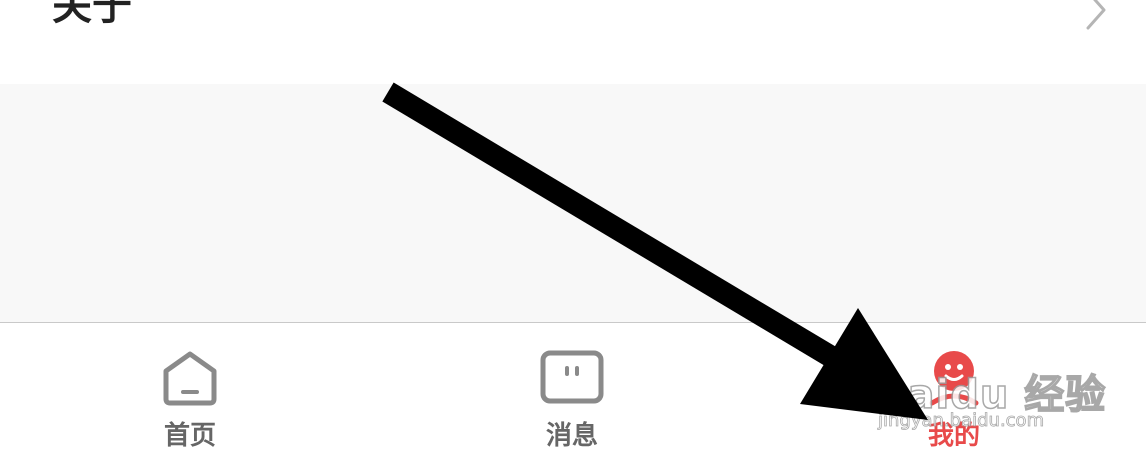 This screenshot has height=459, width=1146. I want to click on tab-home-label: 首页, so click(189, 436).